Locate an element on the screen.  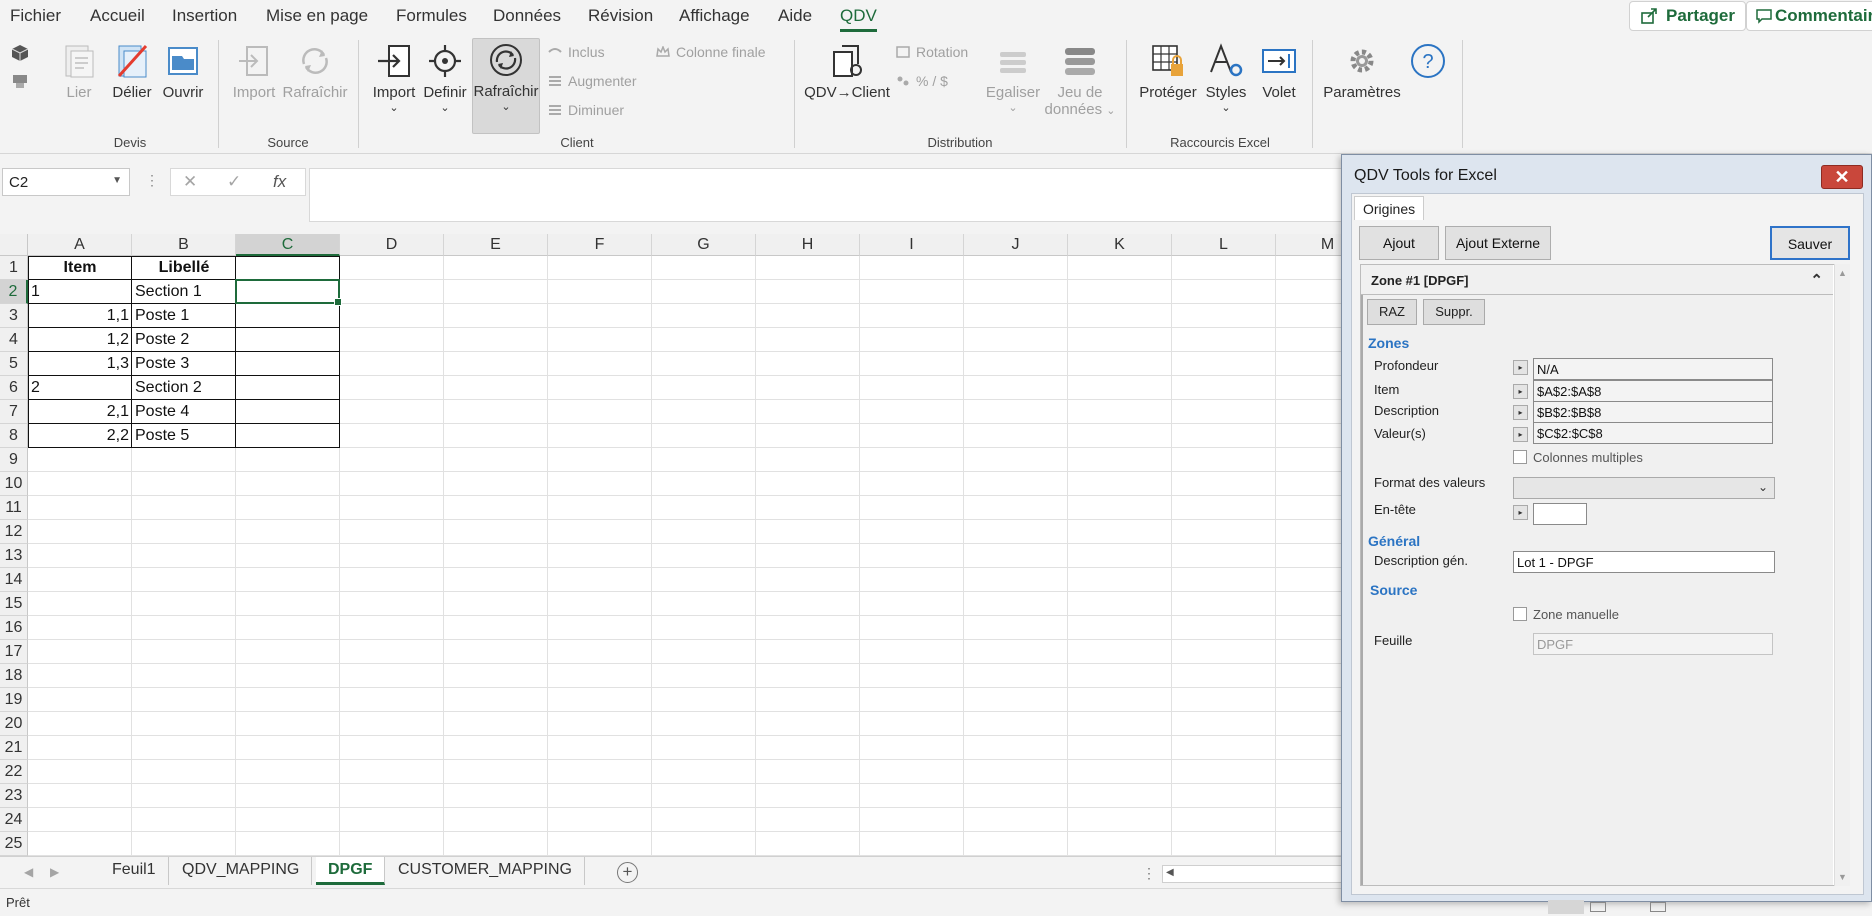
page-layout-icon is located at coordinates (1598, 907).